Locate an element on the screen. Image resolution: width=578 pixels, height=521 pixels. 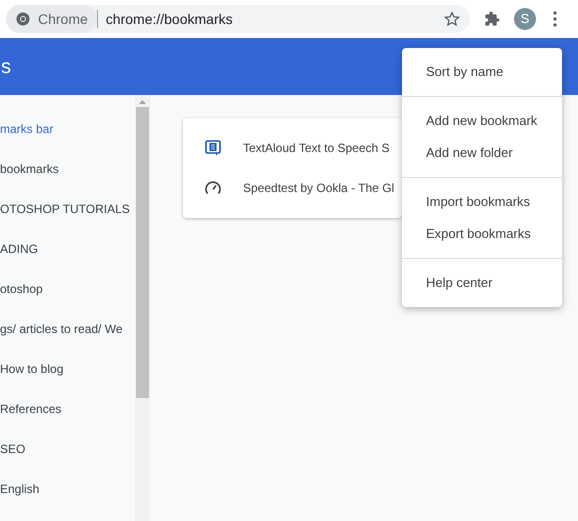
menu-item: Sort by name is located at coordinates (482, 72).